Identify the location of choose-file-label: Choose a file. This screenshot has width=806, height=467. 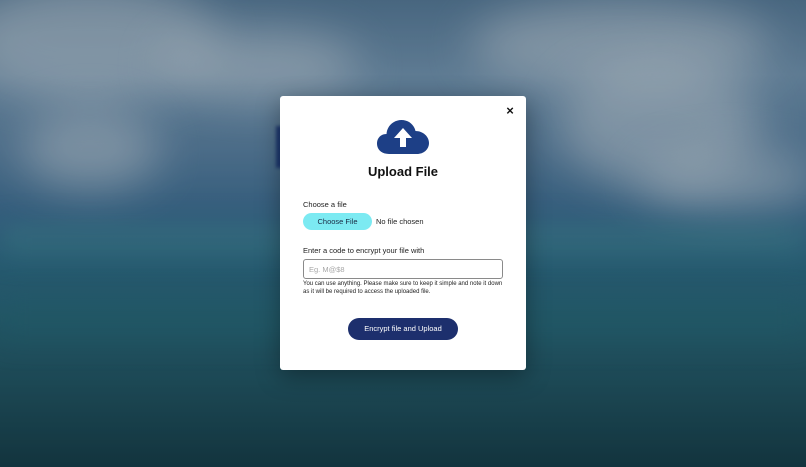
(325, 204).